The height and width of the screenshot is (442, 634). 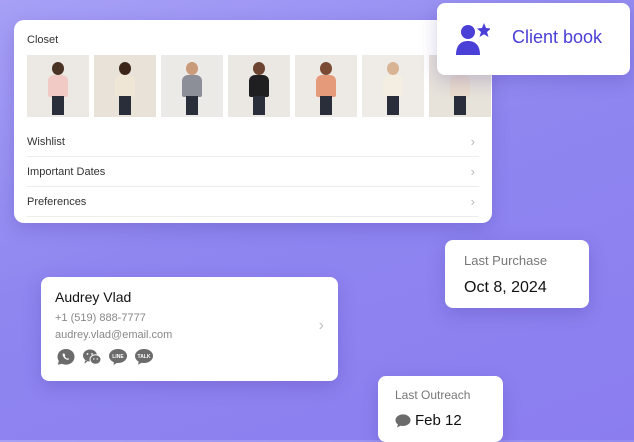 What do you see at coordinates (517, 274) in the screenshot?
I see `last-purchase-card: Last Purchase Oct 8, 2024` at bounding box center [517, 274].